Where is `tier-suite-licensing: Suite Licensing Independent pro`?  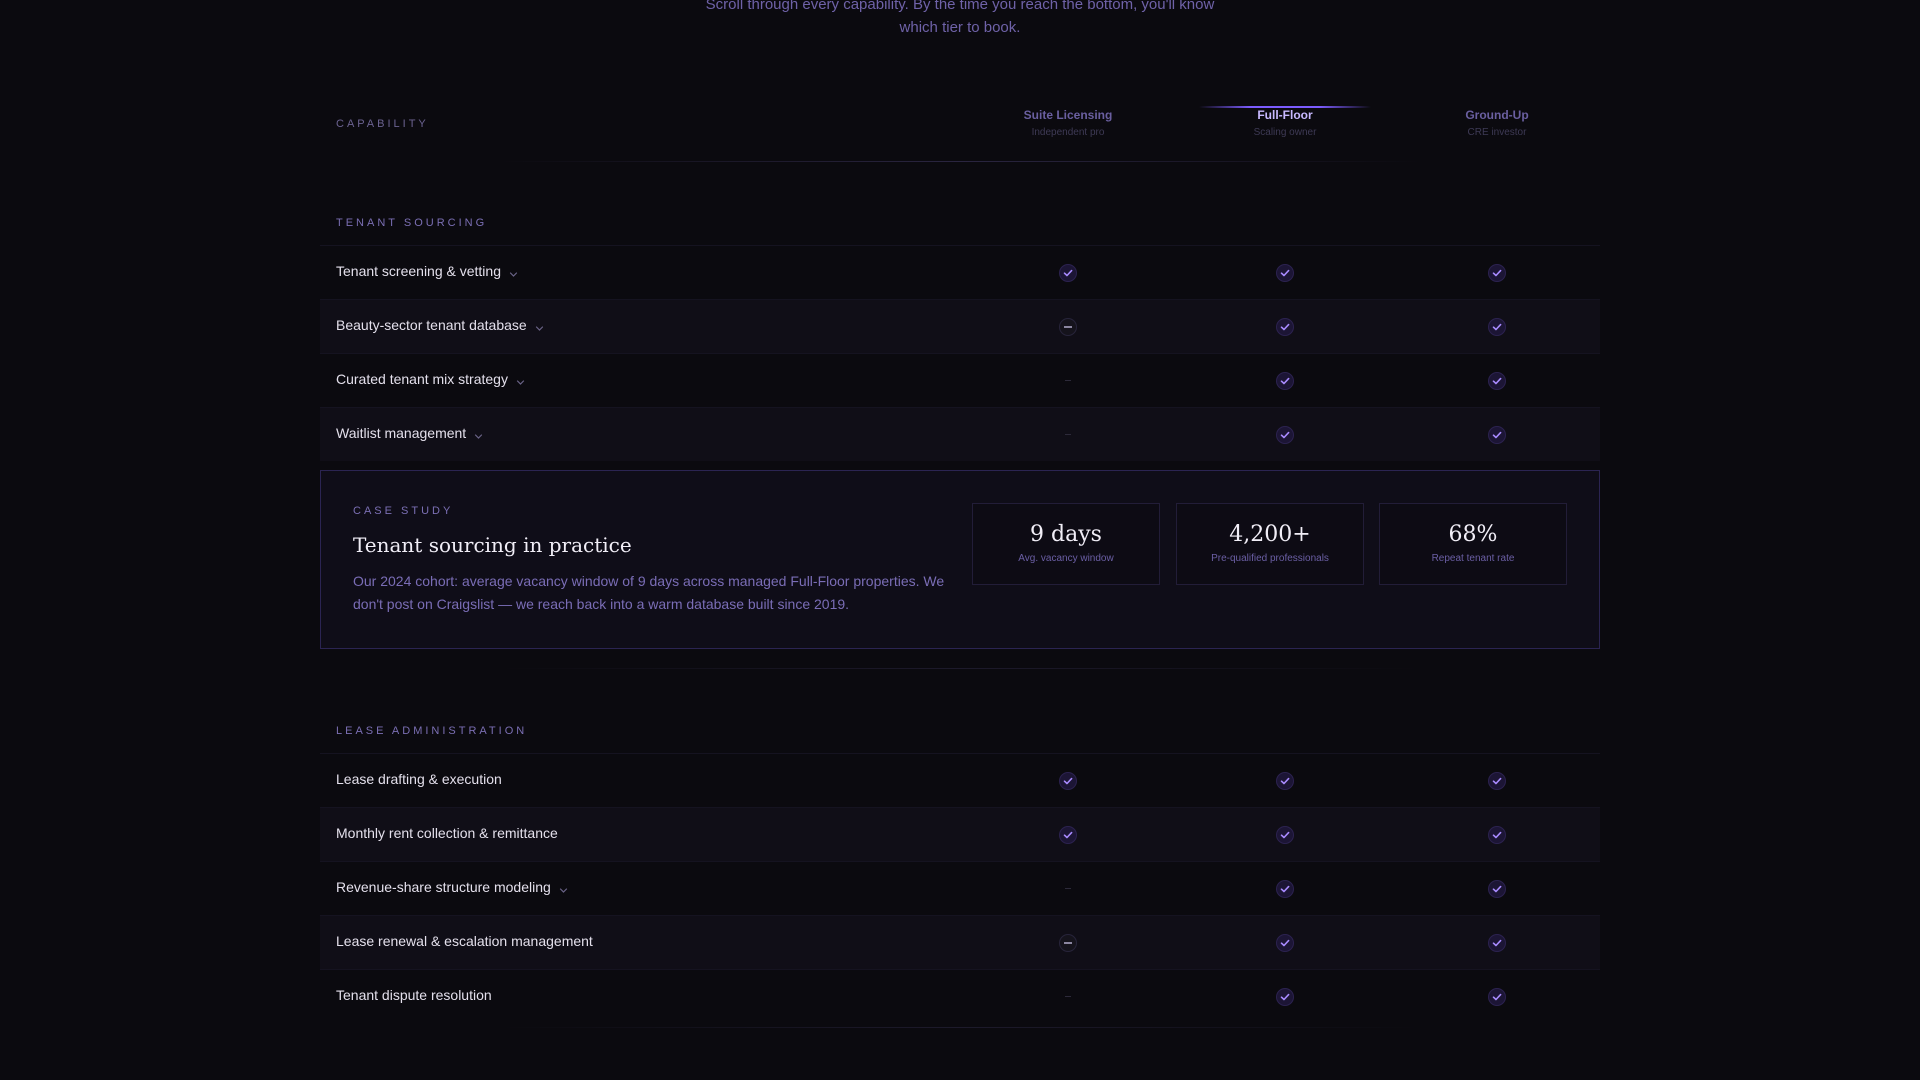
tier-suite-licensing: Suite Licensing Independent pro is located at coordinates (1068, 123).